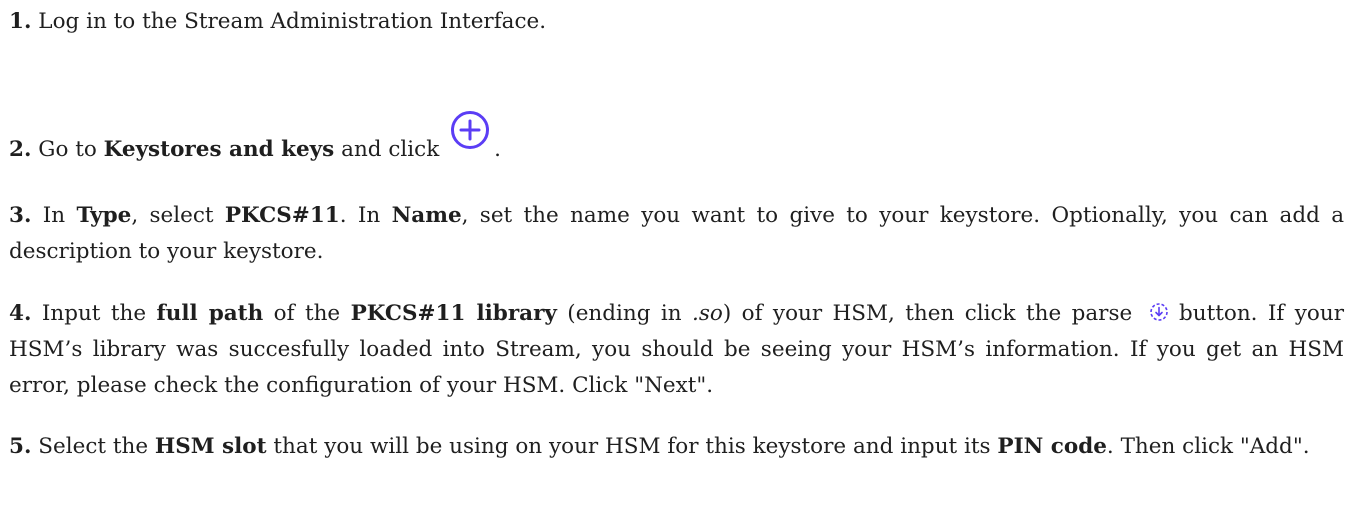  What do you see at coordinates (497, 149) in the screenshot?
I see `step-text: .` at bounding box center [497, 149].